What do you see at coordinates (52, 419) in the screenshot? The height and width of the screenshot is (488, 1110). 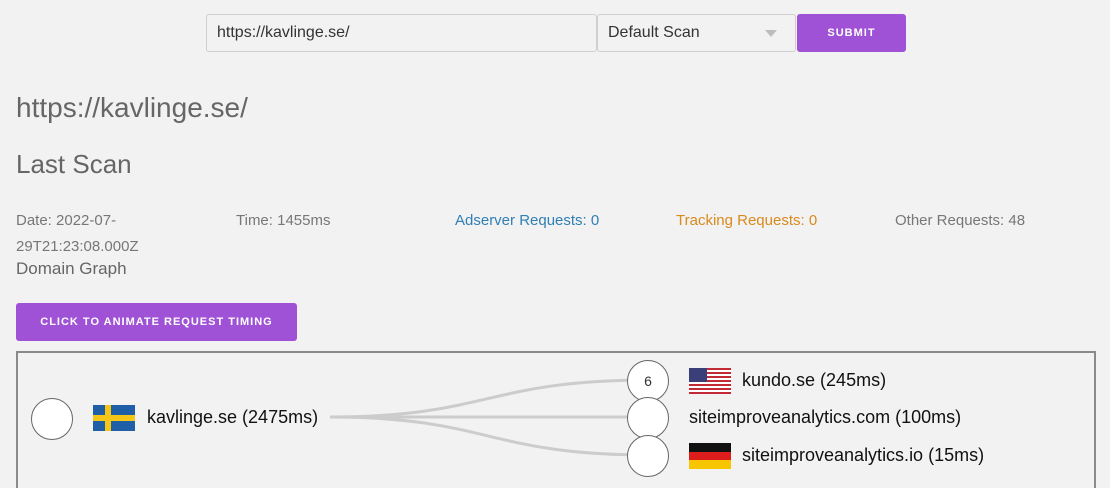 I see `graph-node-root` at bounding box center [52, 419].